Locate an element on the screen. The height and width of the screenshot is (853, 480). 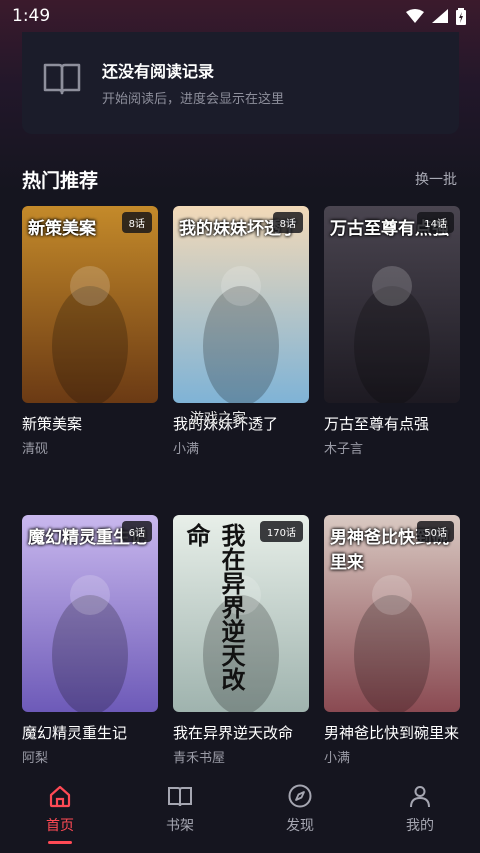
nav-home: 首页 is located at coordinates (60, 813).